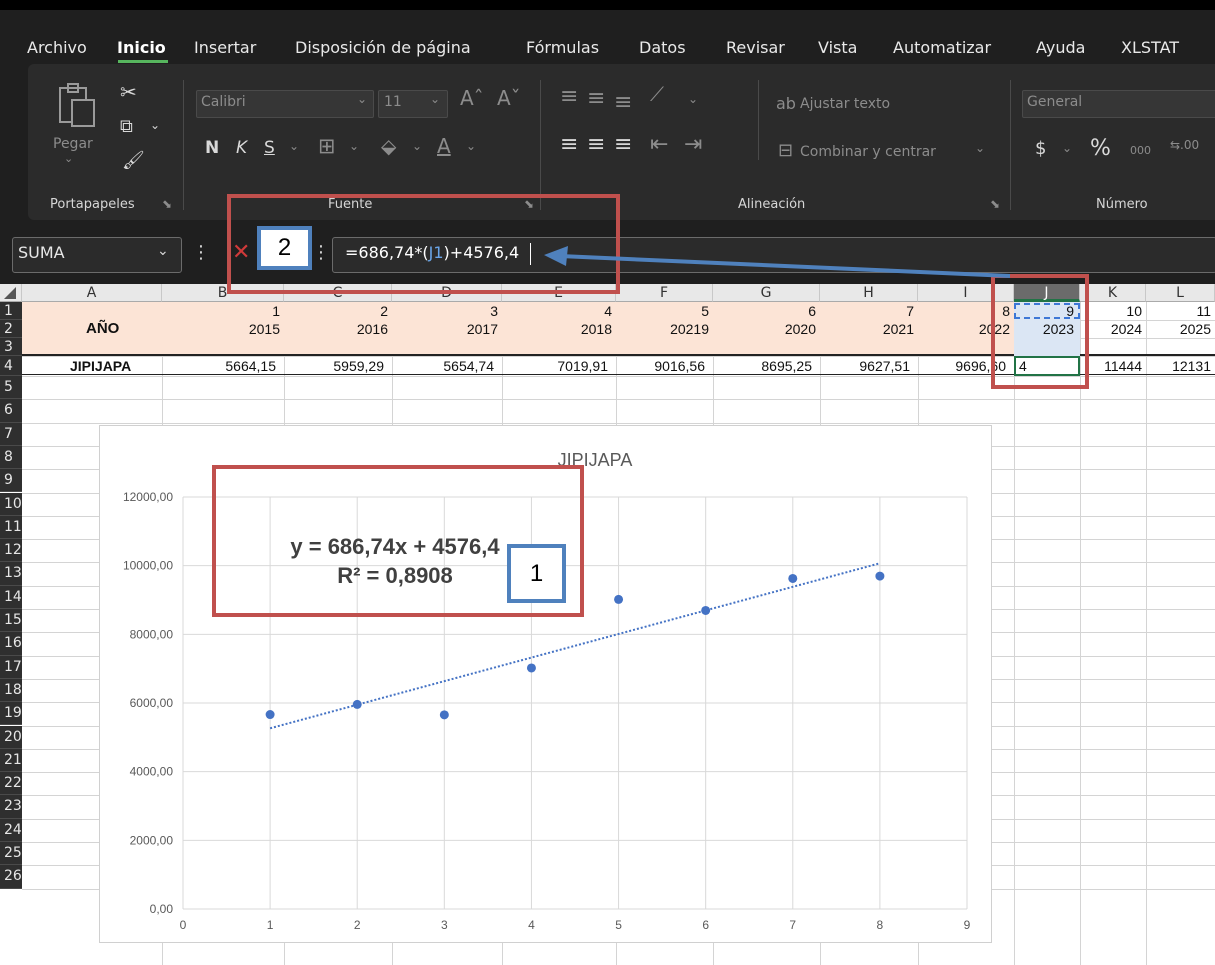 The height and width of the screenshot is (965, 1215). I want to click on arrow-head-icon, so click(556, 256).